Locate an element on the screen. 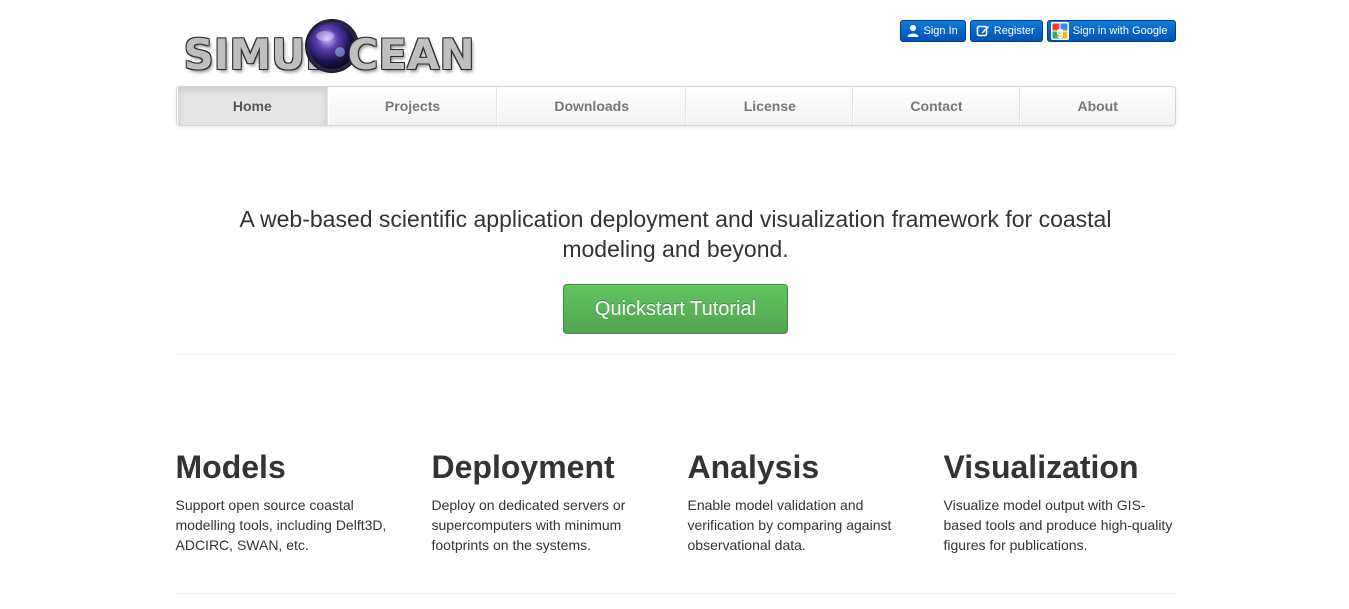 The image size is (1349, 609). divider is located at coordinates (675, 354).